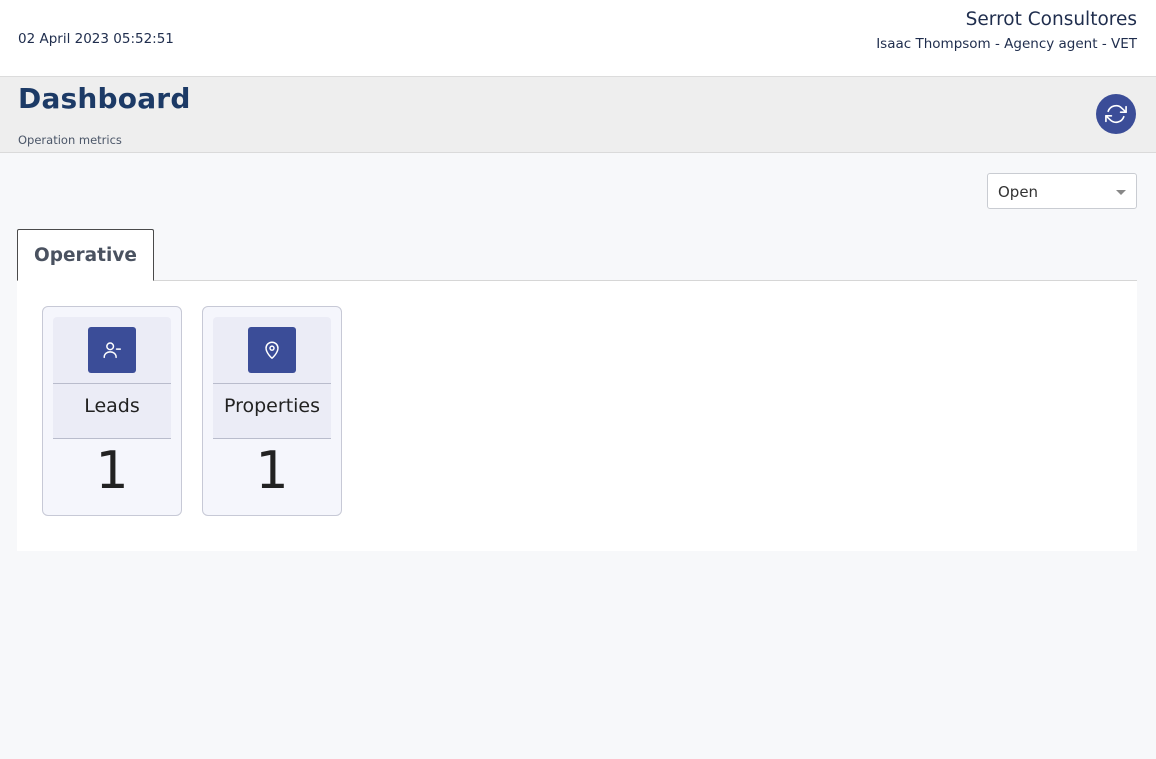 The height and width of the screenshot is (759, 1156). What do you see at coordinates (1062, 191) in the screenshot?
I see `status-filter-select: Open` at bounding box center [1062, 191].